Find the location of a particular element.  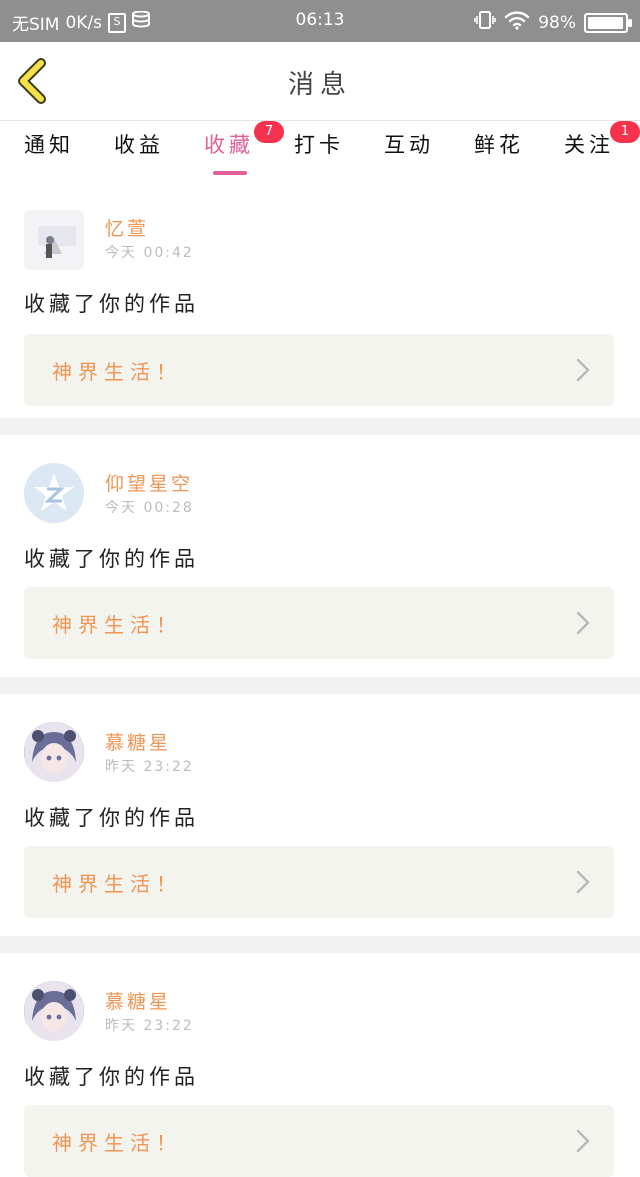

page-title: 消息 is located at coordinates (319, 85).